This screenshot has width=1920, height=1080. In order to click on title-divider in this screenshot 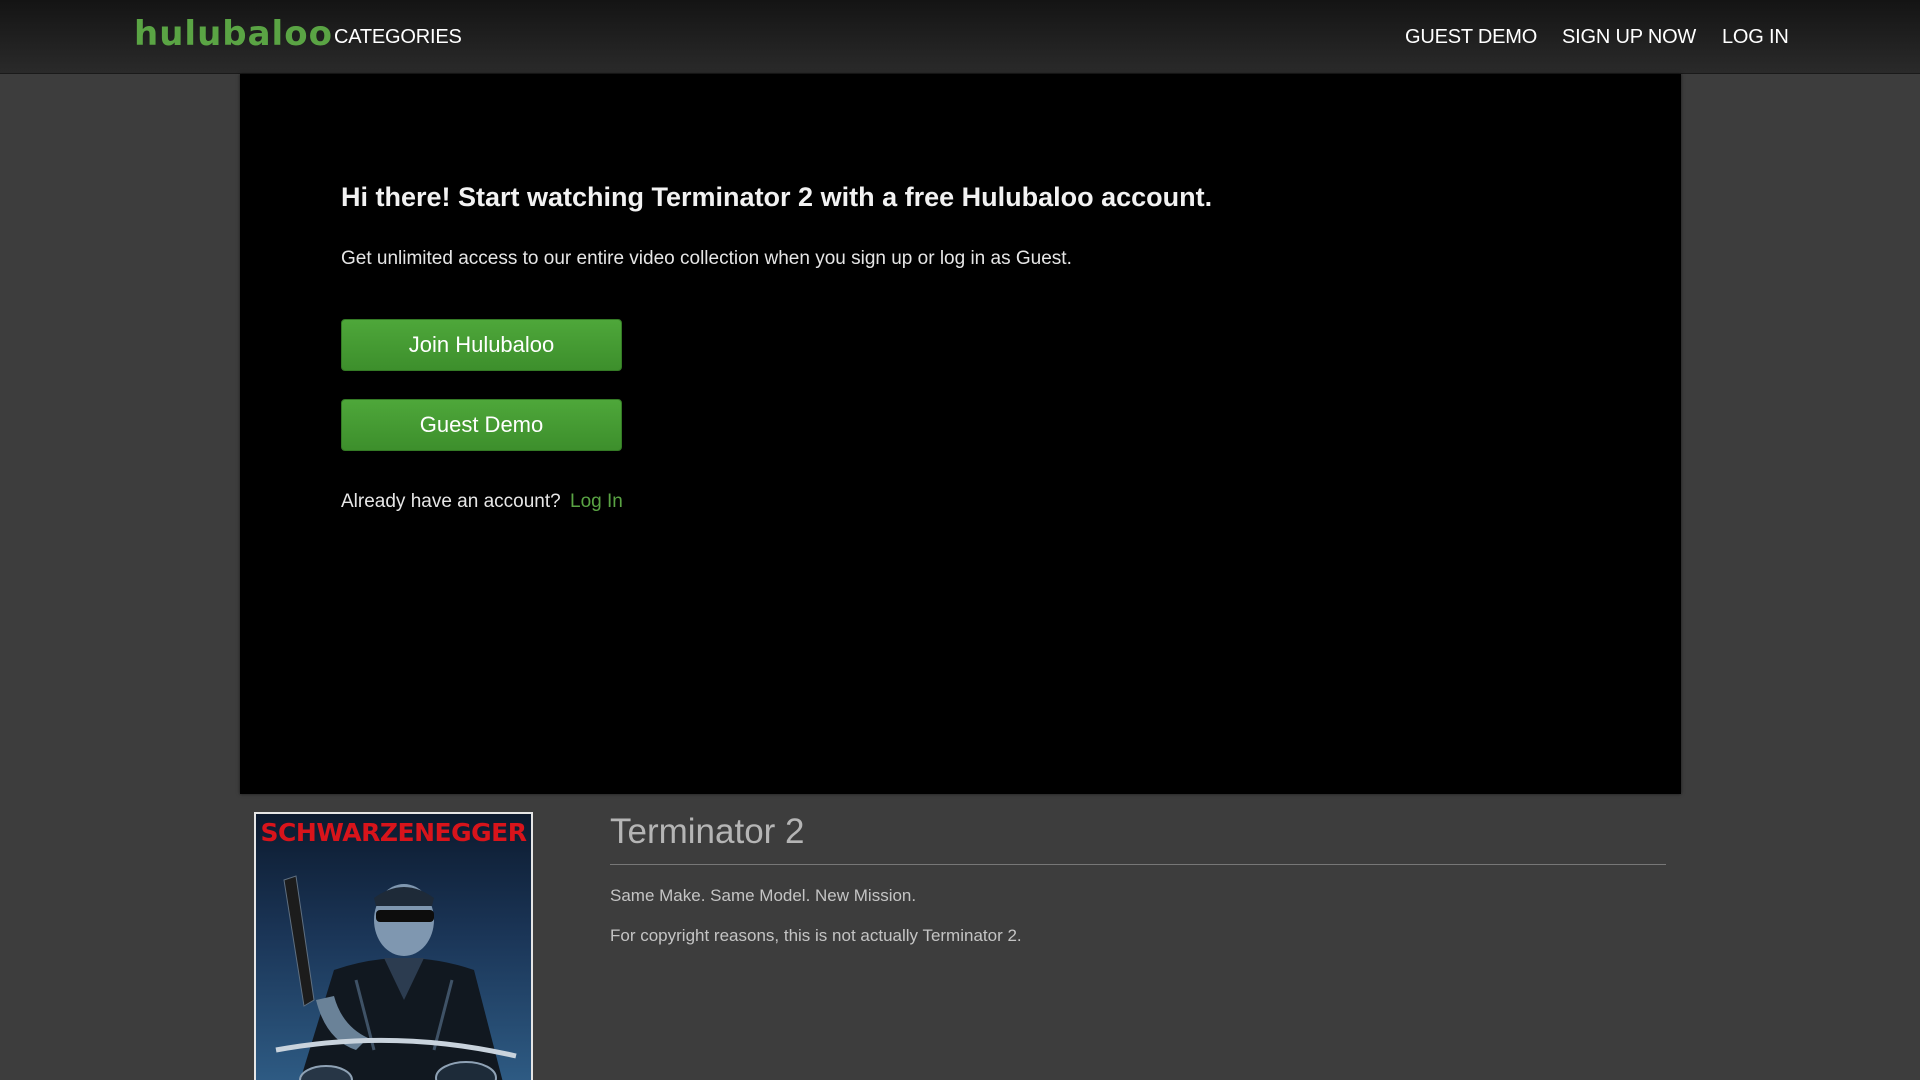, I will do `click(1138, 864)`.